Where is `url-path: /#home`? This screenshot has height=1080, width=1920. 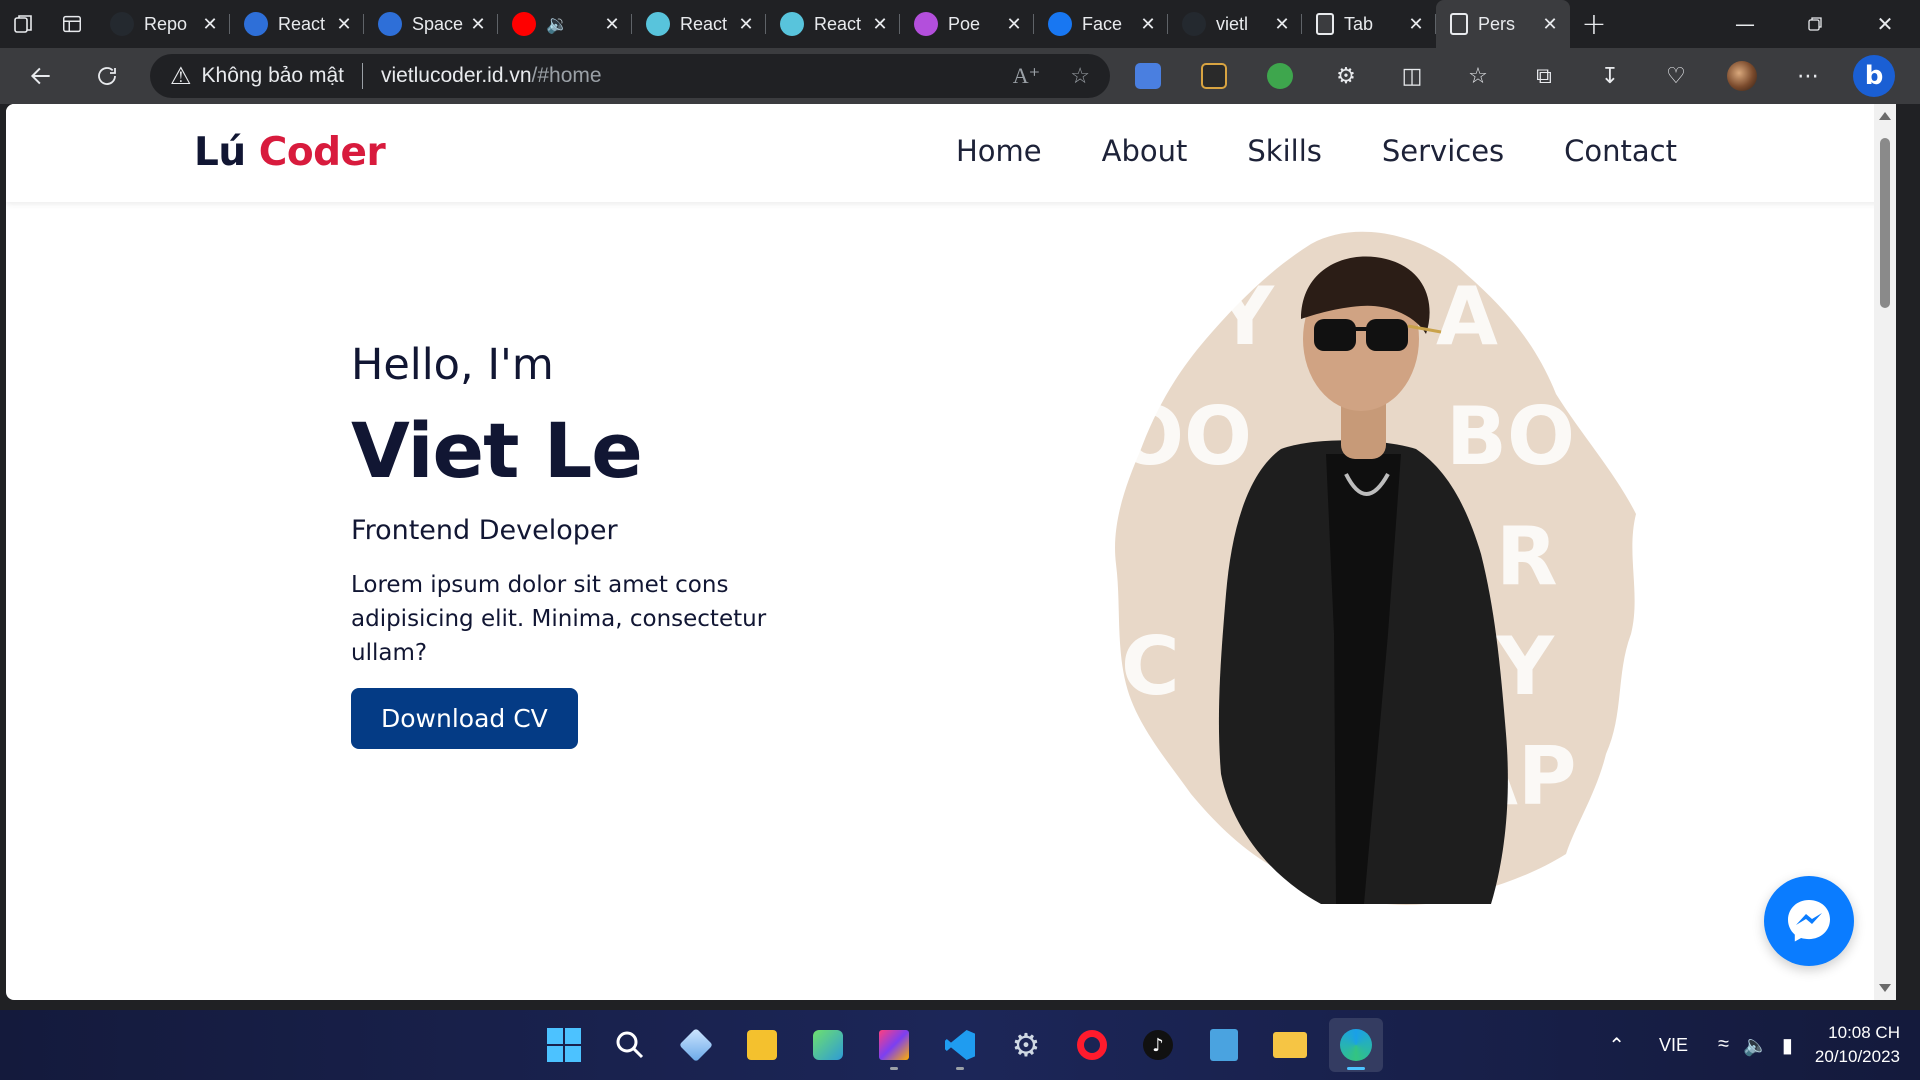
url-path: /#home is located at coordinates (567, 76).